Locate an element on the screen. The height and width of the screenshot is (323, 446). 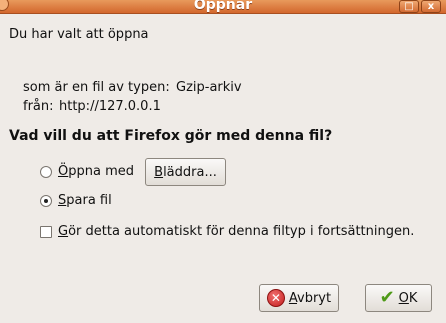
title-bar: Öppnar □ x is located at coordinates (223, 7).